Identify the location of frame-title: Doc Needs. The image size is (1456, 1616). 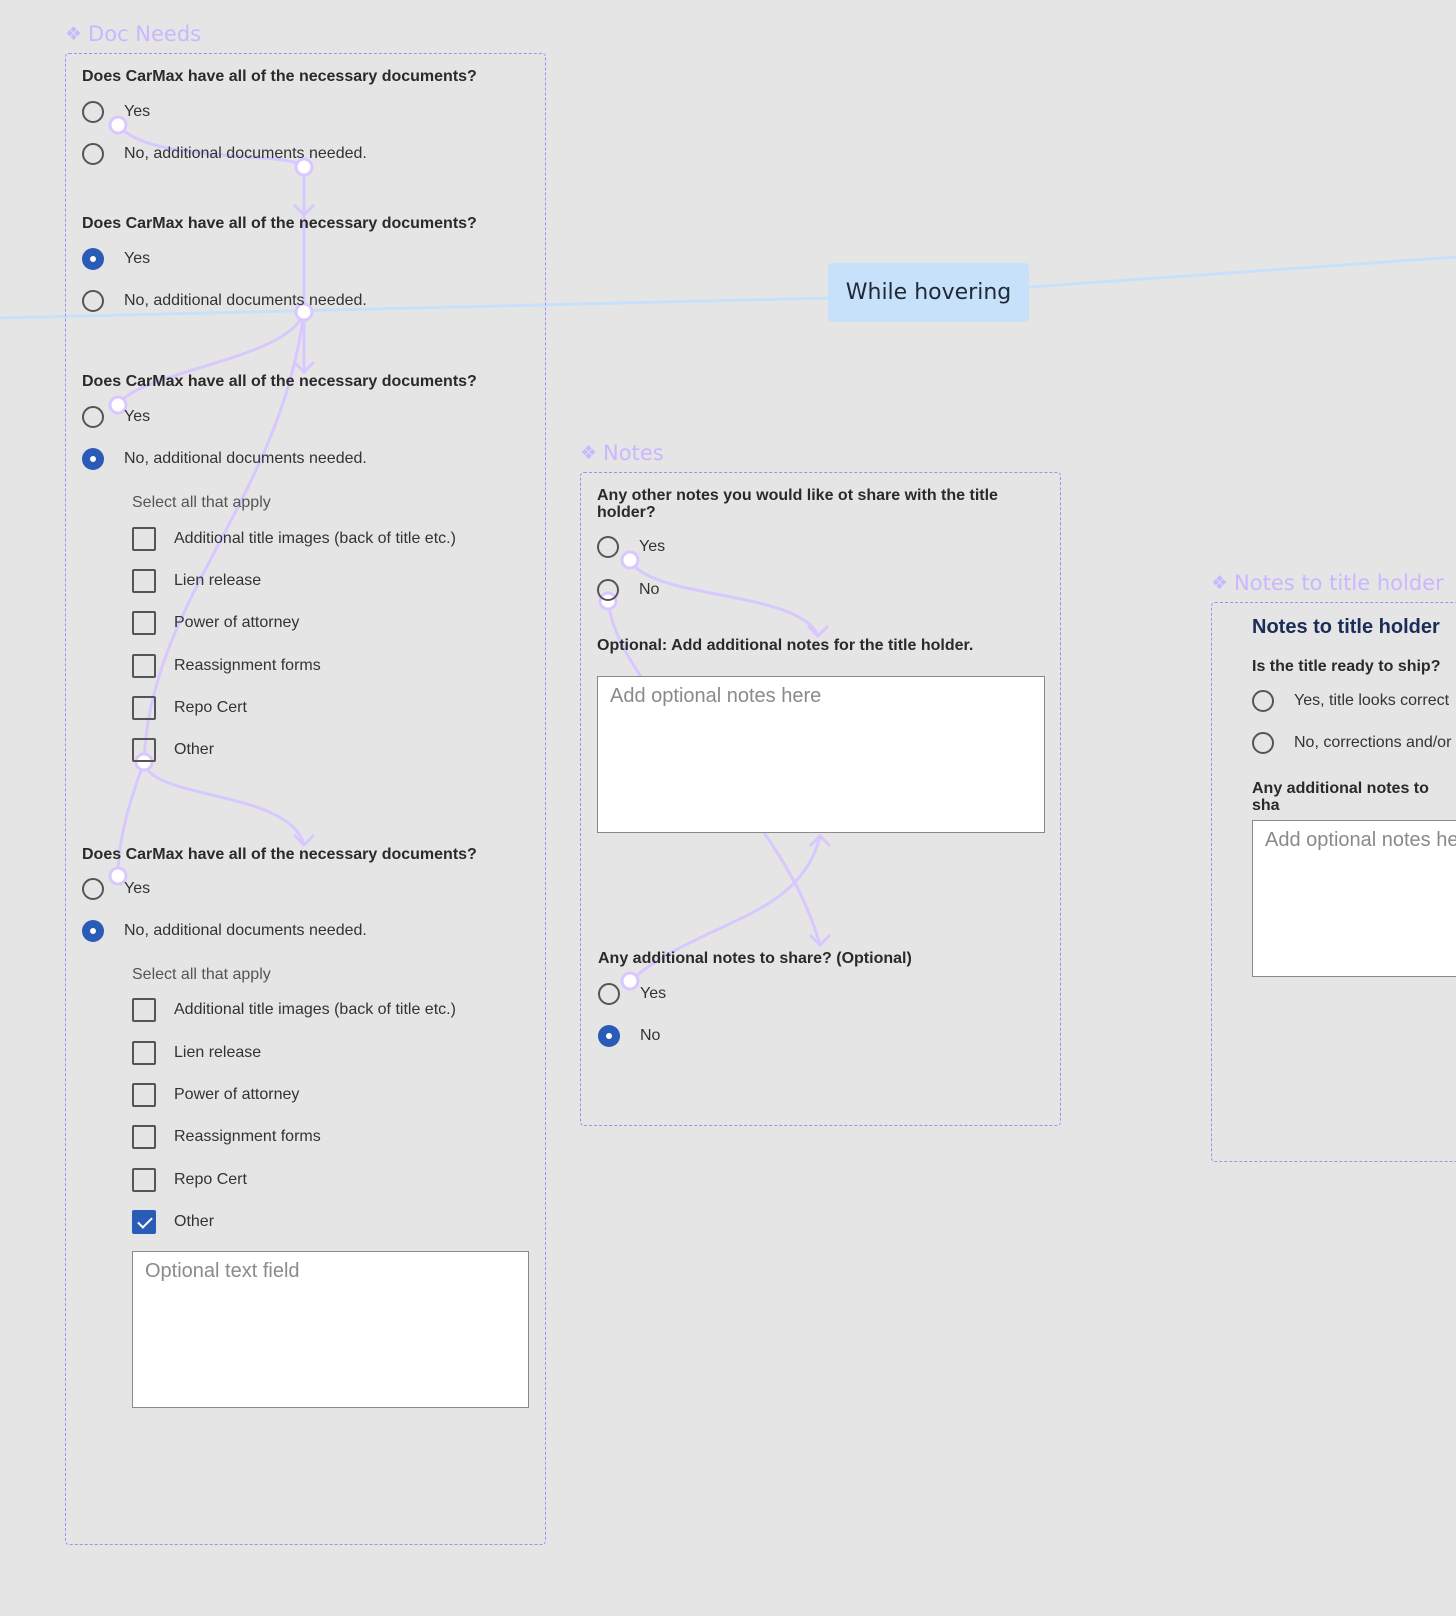
(145, 34).